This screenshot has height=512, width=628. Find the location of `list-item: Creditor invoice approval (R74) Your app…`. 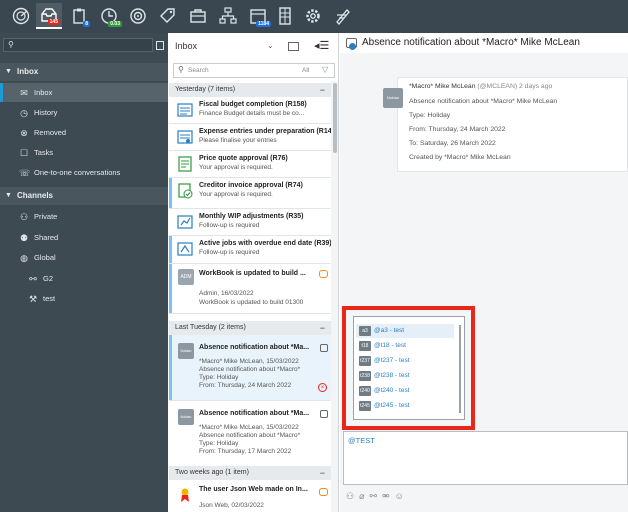

list-item: Creditor invoice approval (R74) Your app… is located at coordinates (250, 193).